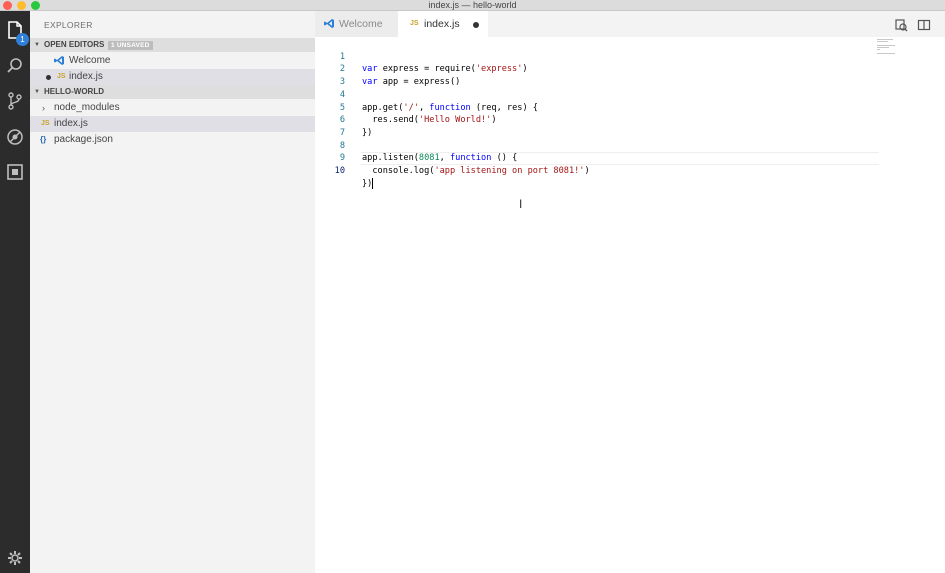 Image resolution: width=945 pixels, height=573 pixels. I want to click on debug-icon, so click(15, 137).